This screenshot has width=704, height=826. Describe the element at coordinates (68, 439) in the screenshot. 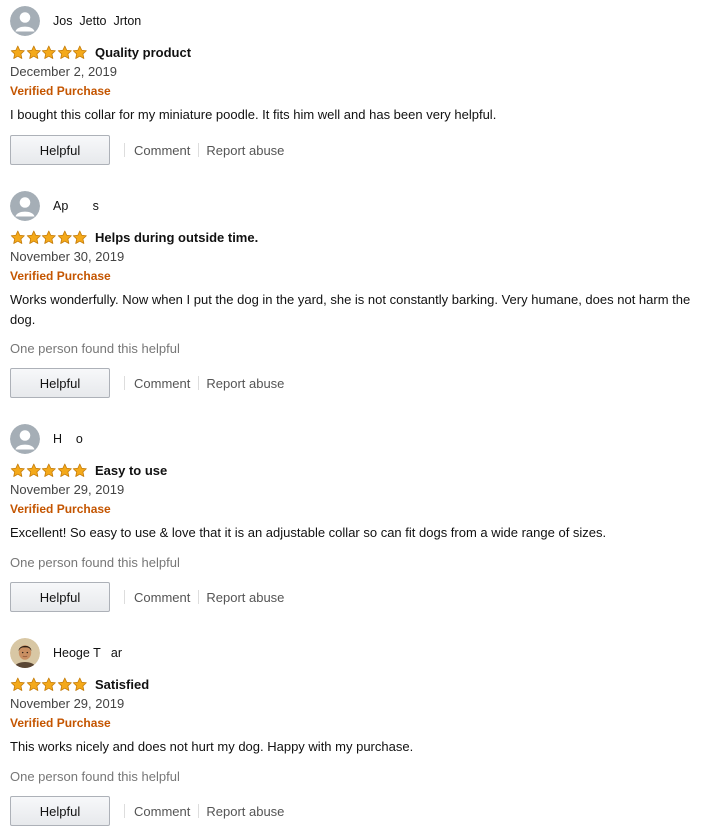

I see `reviewer-name: H o` at that location.